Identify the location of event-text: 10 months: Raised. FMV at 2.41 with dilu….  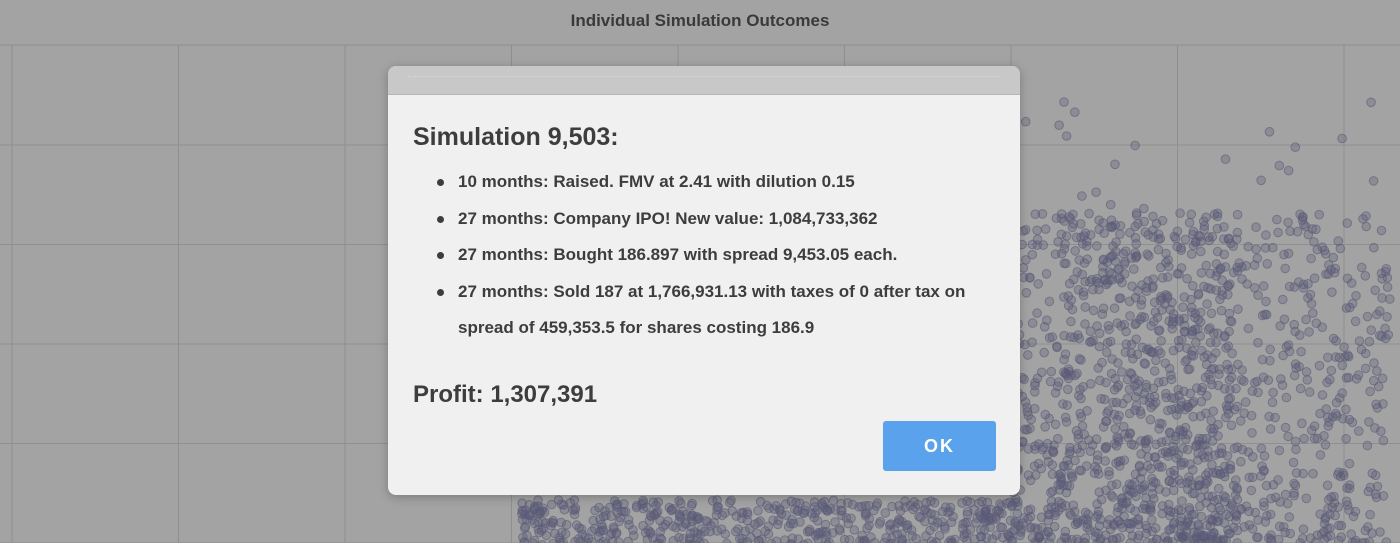
(656, 181).